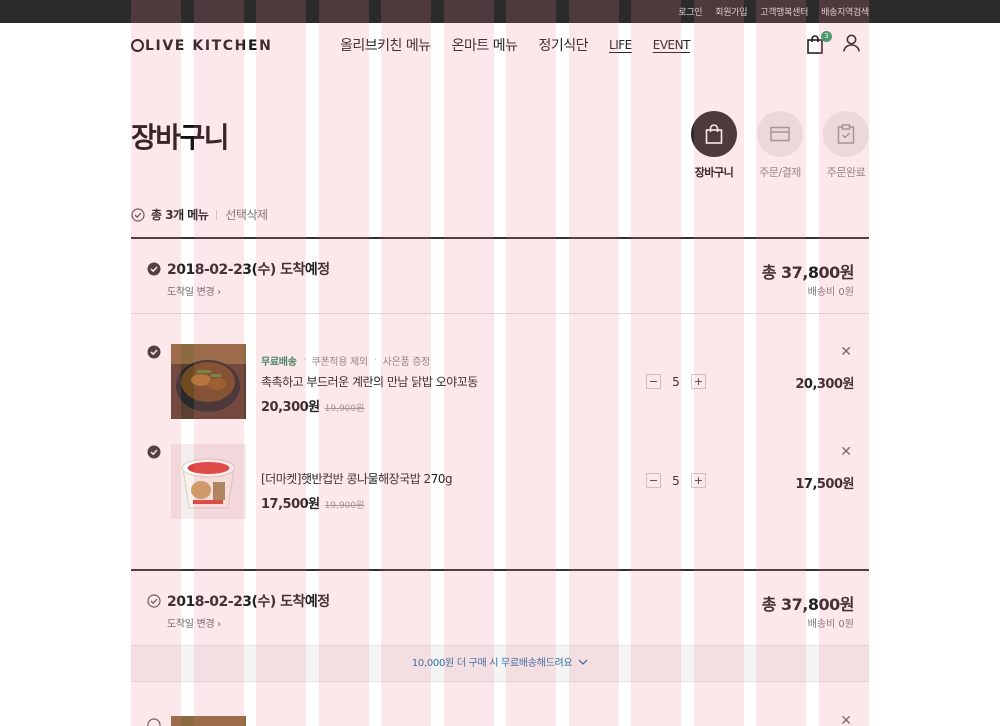 The width and height of the screenshot is (1000, 726). I want to click on order-steps: 장바구니 주문/결제 주문완료, so click(780, 146).